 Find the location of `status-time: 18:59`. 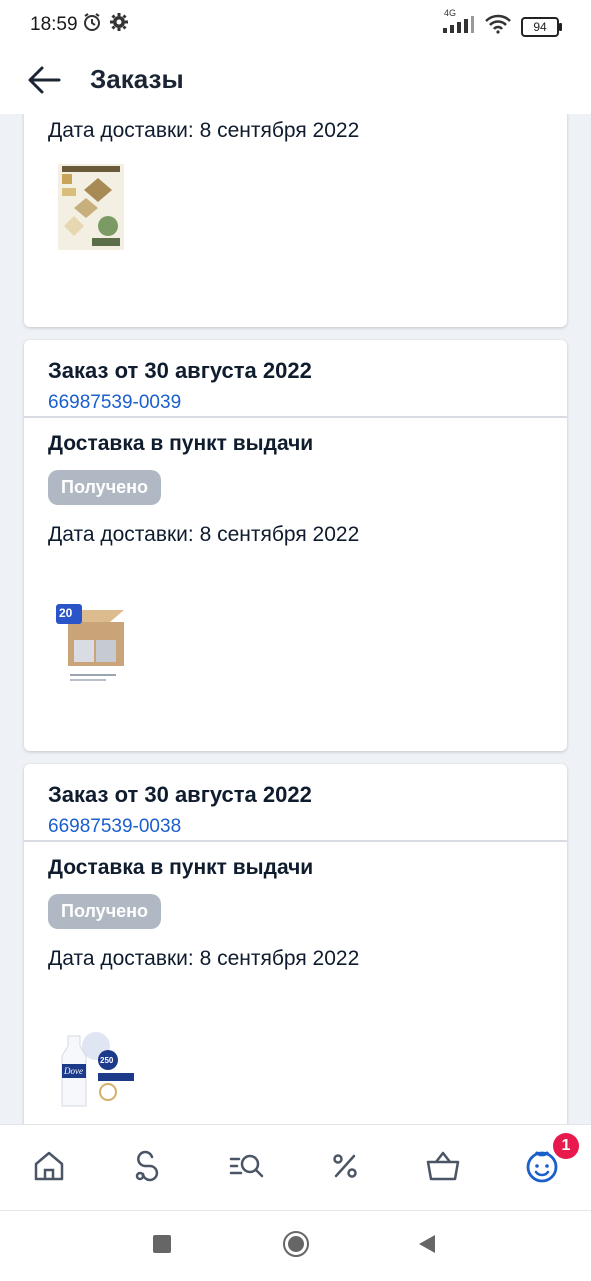

status-time: 18:59 is located at coordinates (54, 24).